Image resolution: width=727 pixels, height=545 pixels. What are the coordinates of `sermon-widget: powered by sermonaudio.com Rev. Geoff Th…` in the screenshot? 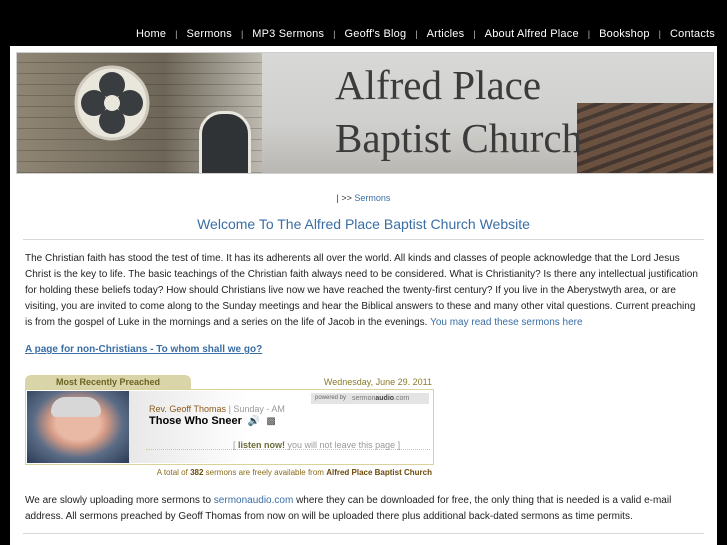 It's located at (229, 427).